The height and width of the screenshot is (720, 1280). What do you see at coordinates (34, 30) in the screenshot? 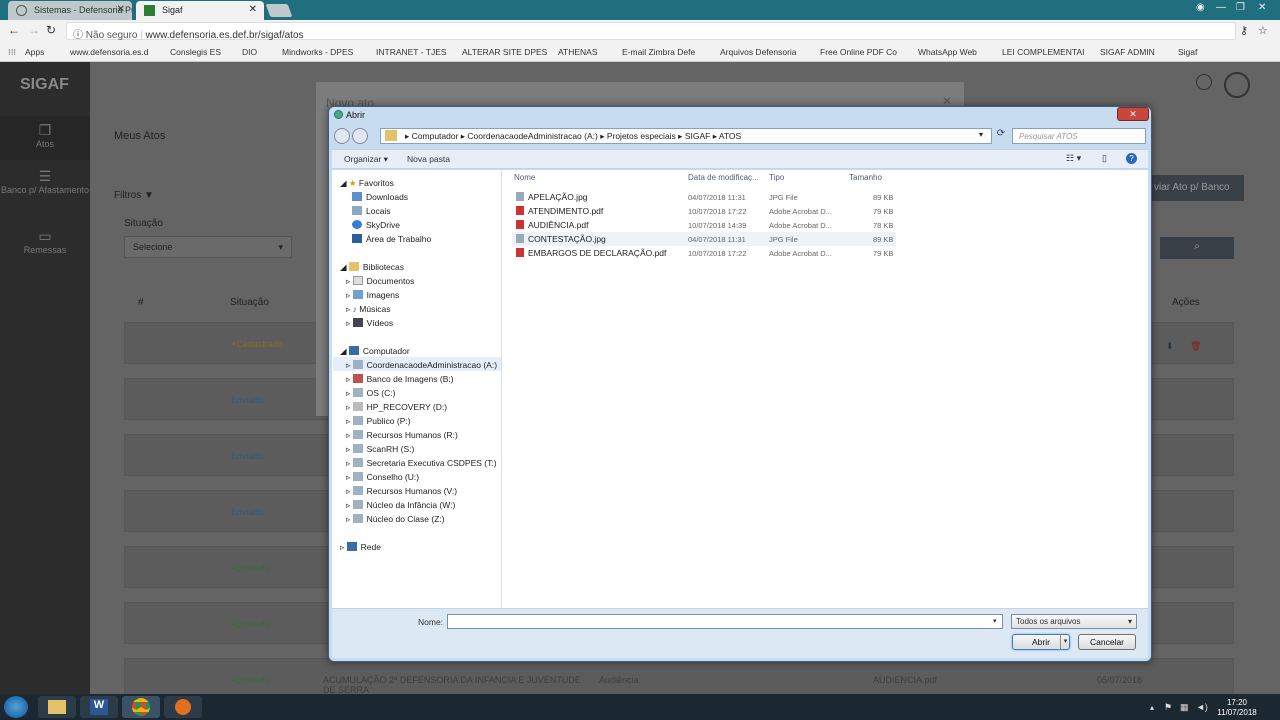
I see `forward-icon: →` at bounding box center [34, 30].